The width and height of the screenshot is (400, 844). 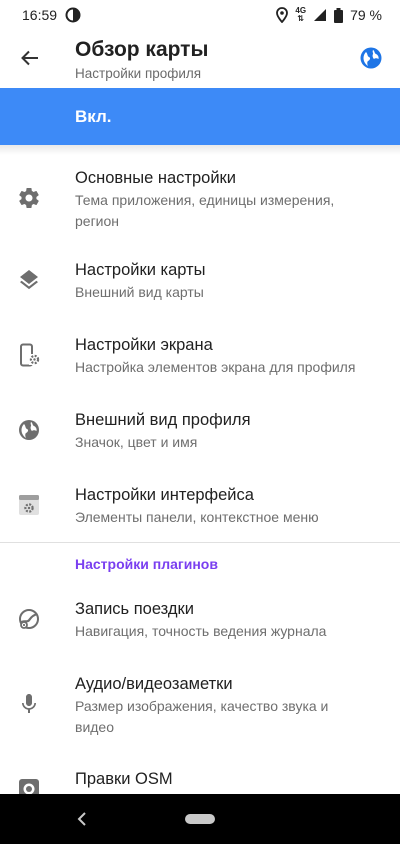 I want to click on location-icon, so click(x=282, y=15).